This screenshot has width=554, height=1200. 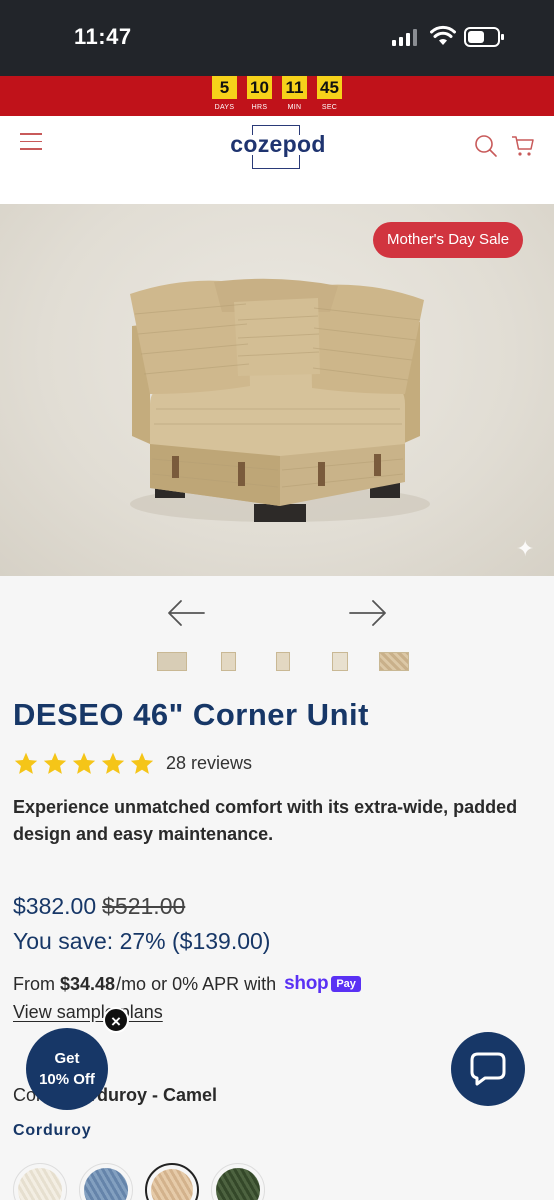 I want to click on shop-pay-installments: From $34.48 /mo or 0% APR with shop Pay, so click(x=187, y=984).